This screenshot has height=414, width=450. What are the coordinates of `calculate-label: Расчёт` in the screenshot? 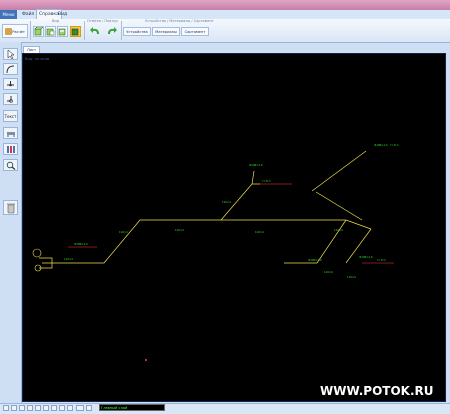 It's located at (18, 32).